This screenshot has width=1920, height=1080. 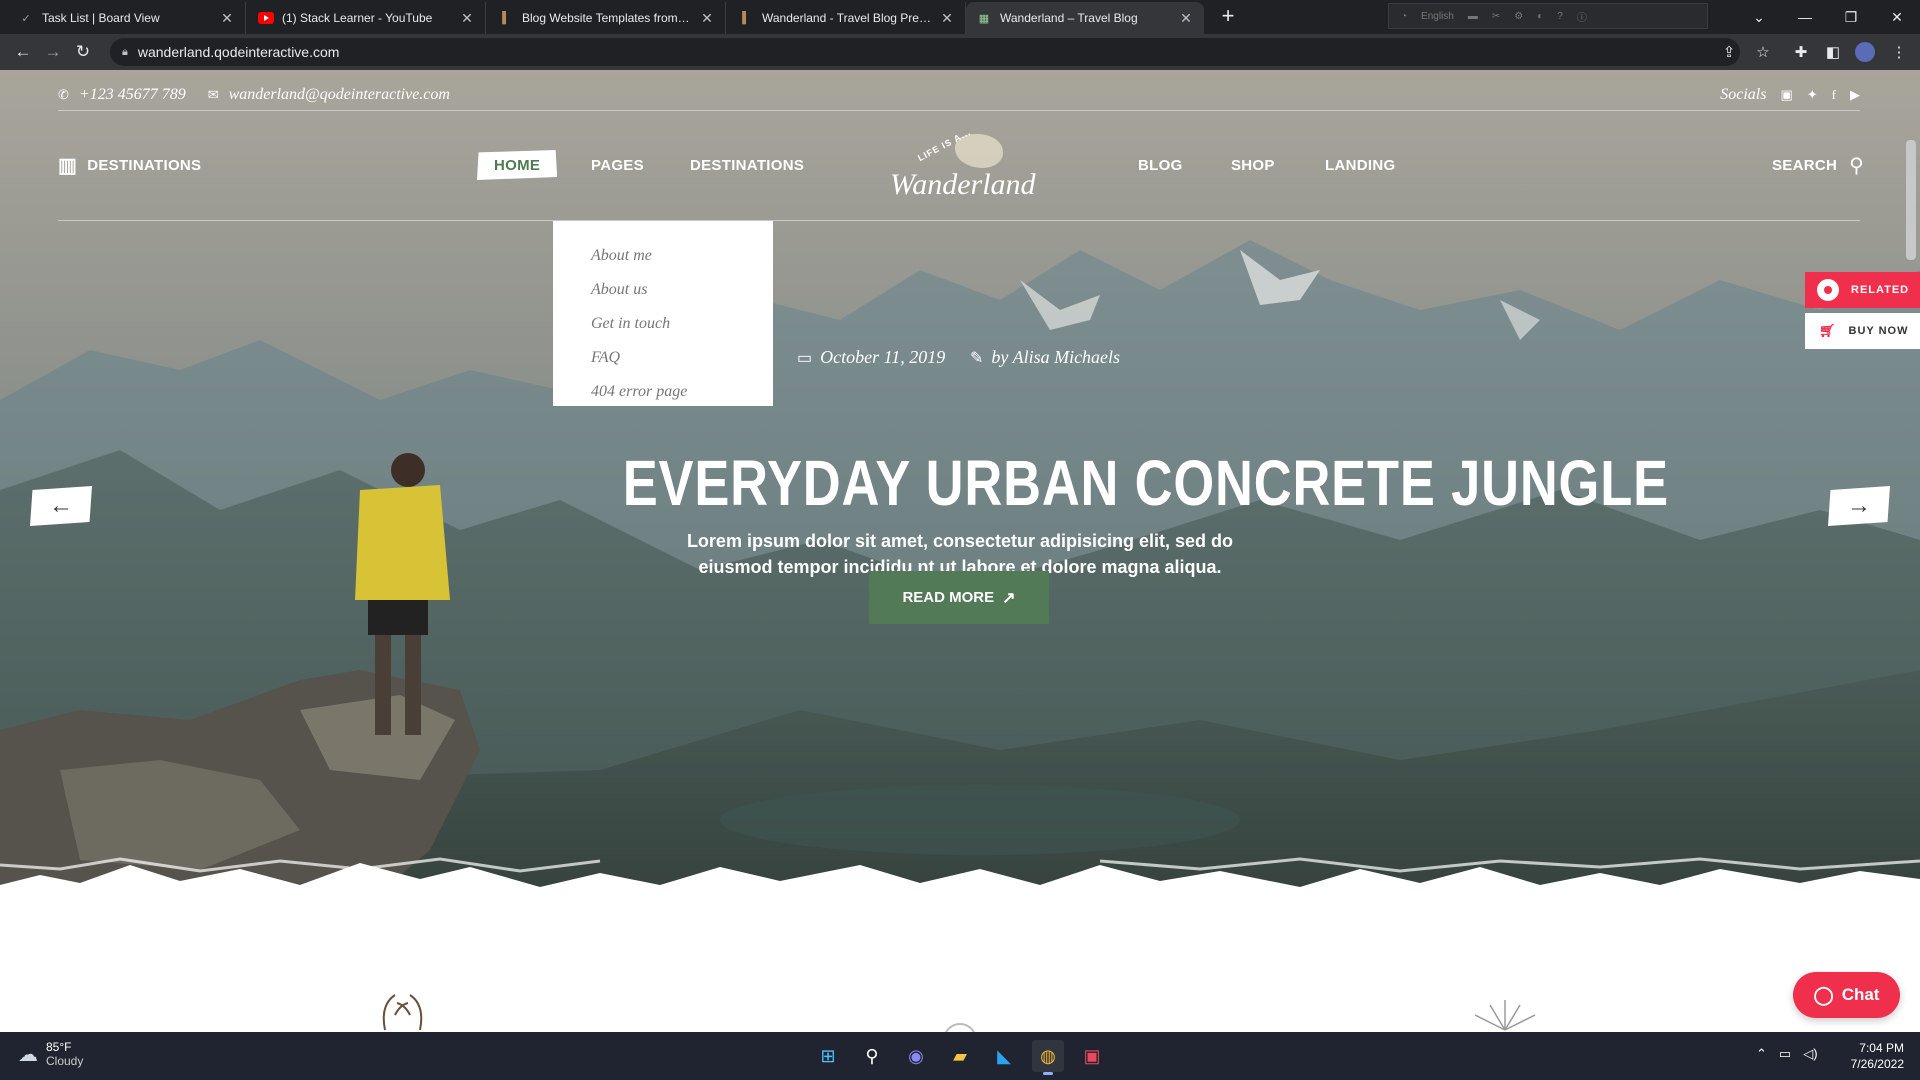 I want to click on related-button: RELATED, so click(x=1862, y=290).